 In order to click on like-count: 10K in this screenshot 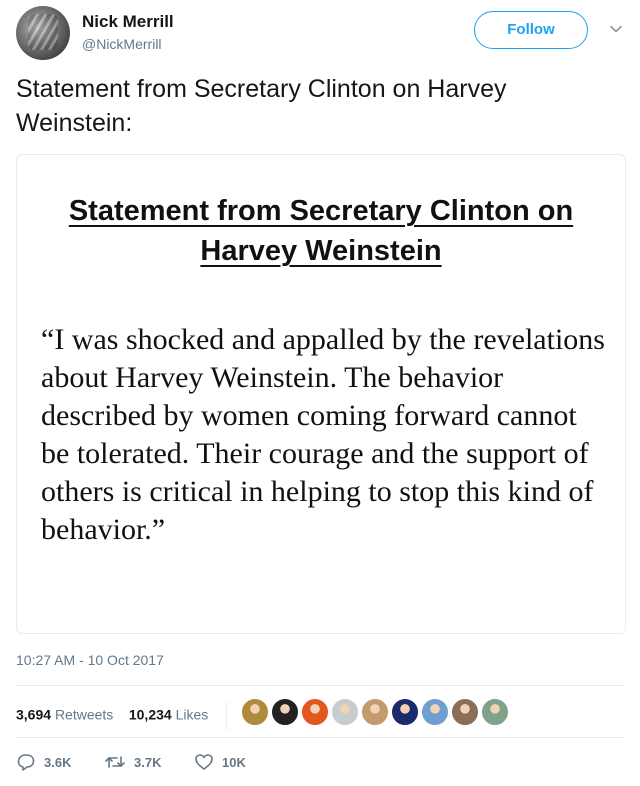, I will do `click(234, 762)`.